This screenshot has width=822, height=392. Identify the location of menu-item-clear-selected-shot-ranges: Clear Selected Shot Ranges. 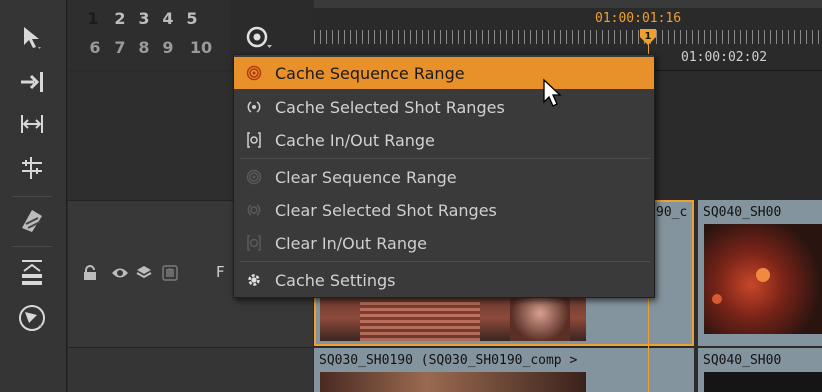
(444, 210).